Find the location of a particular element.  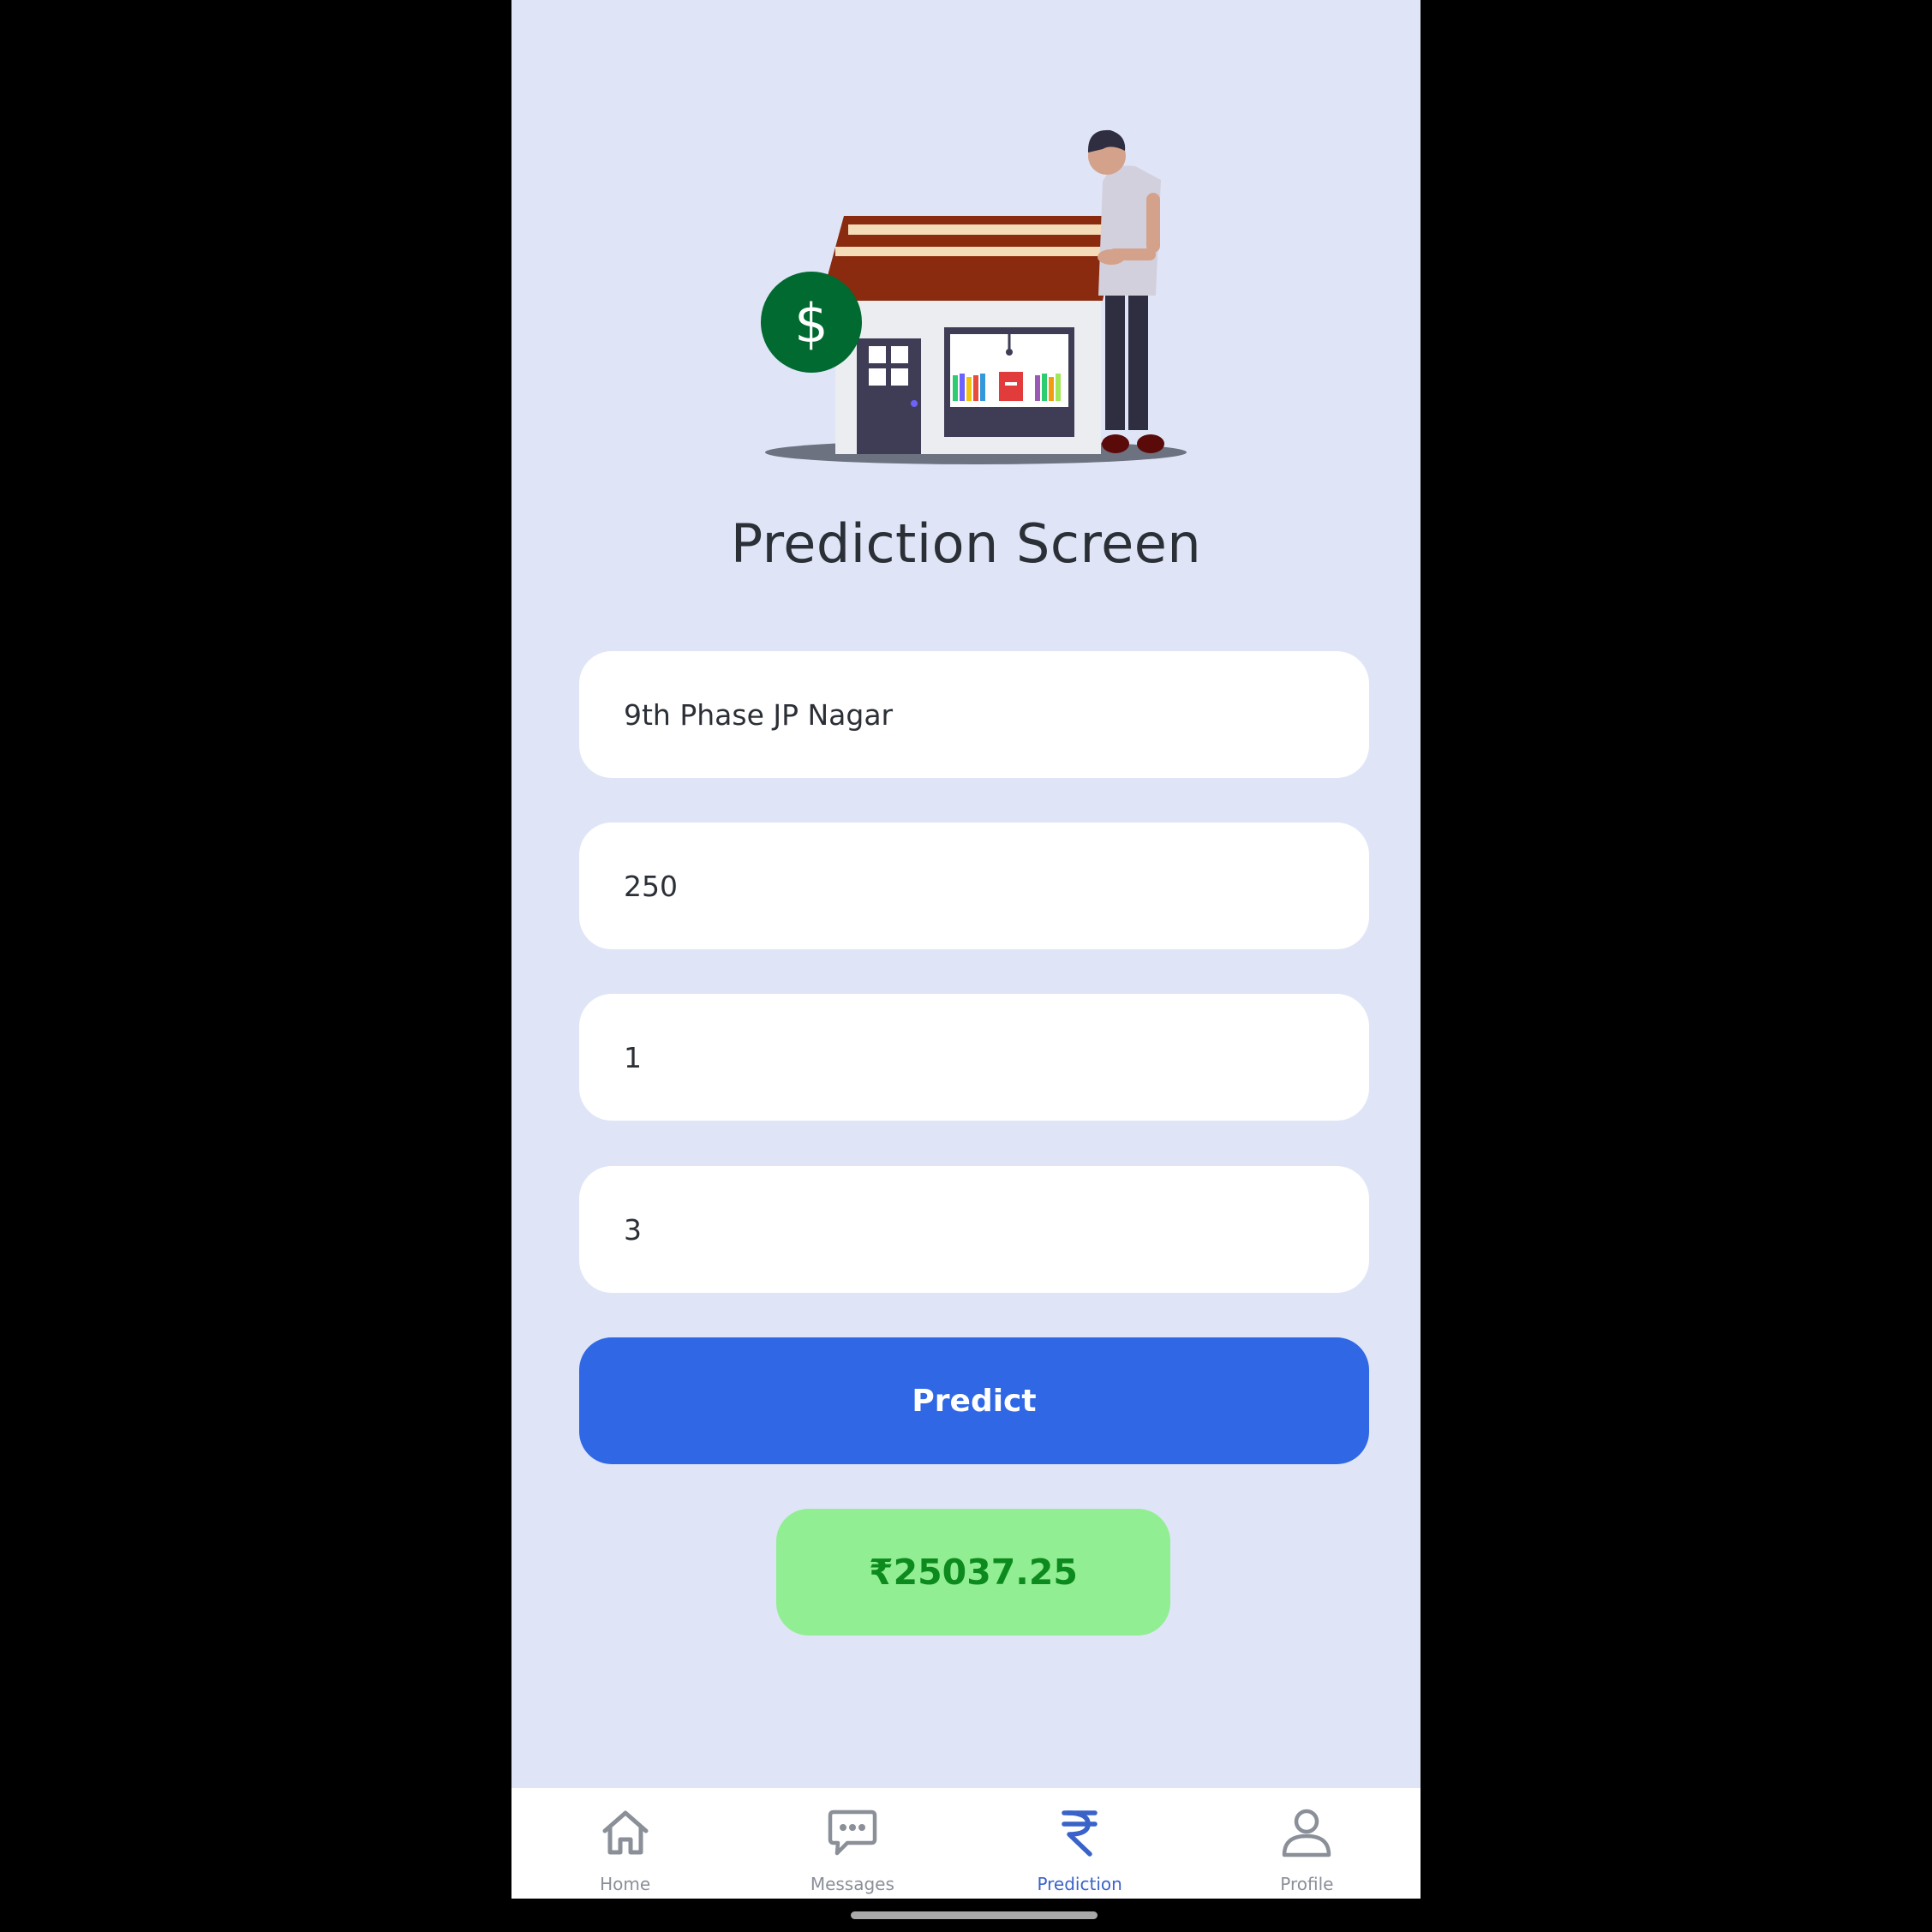

predict-button: Predict is located at coordinates (974, 1400).